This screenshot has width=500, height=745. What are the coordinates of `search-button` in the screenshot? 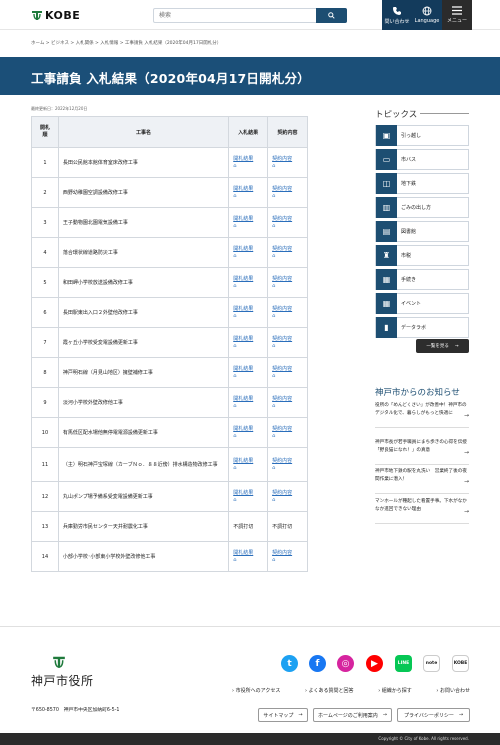 It's located at (331, 15).